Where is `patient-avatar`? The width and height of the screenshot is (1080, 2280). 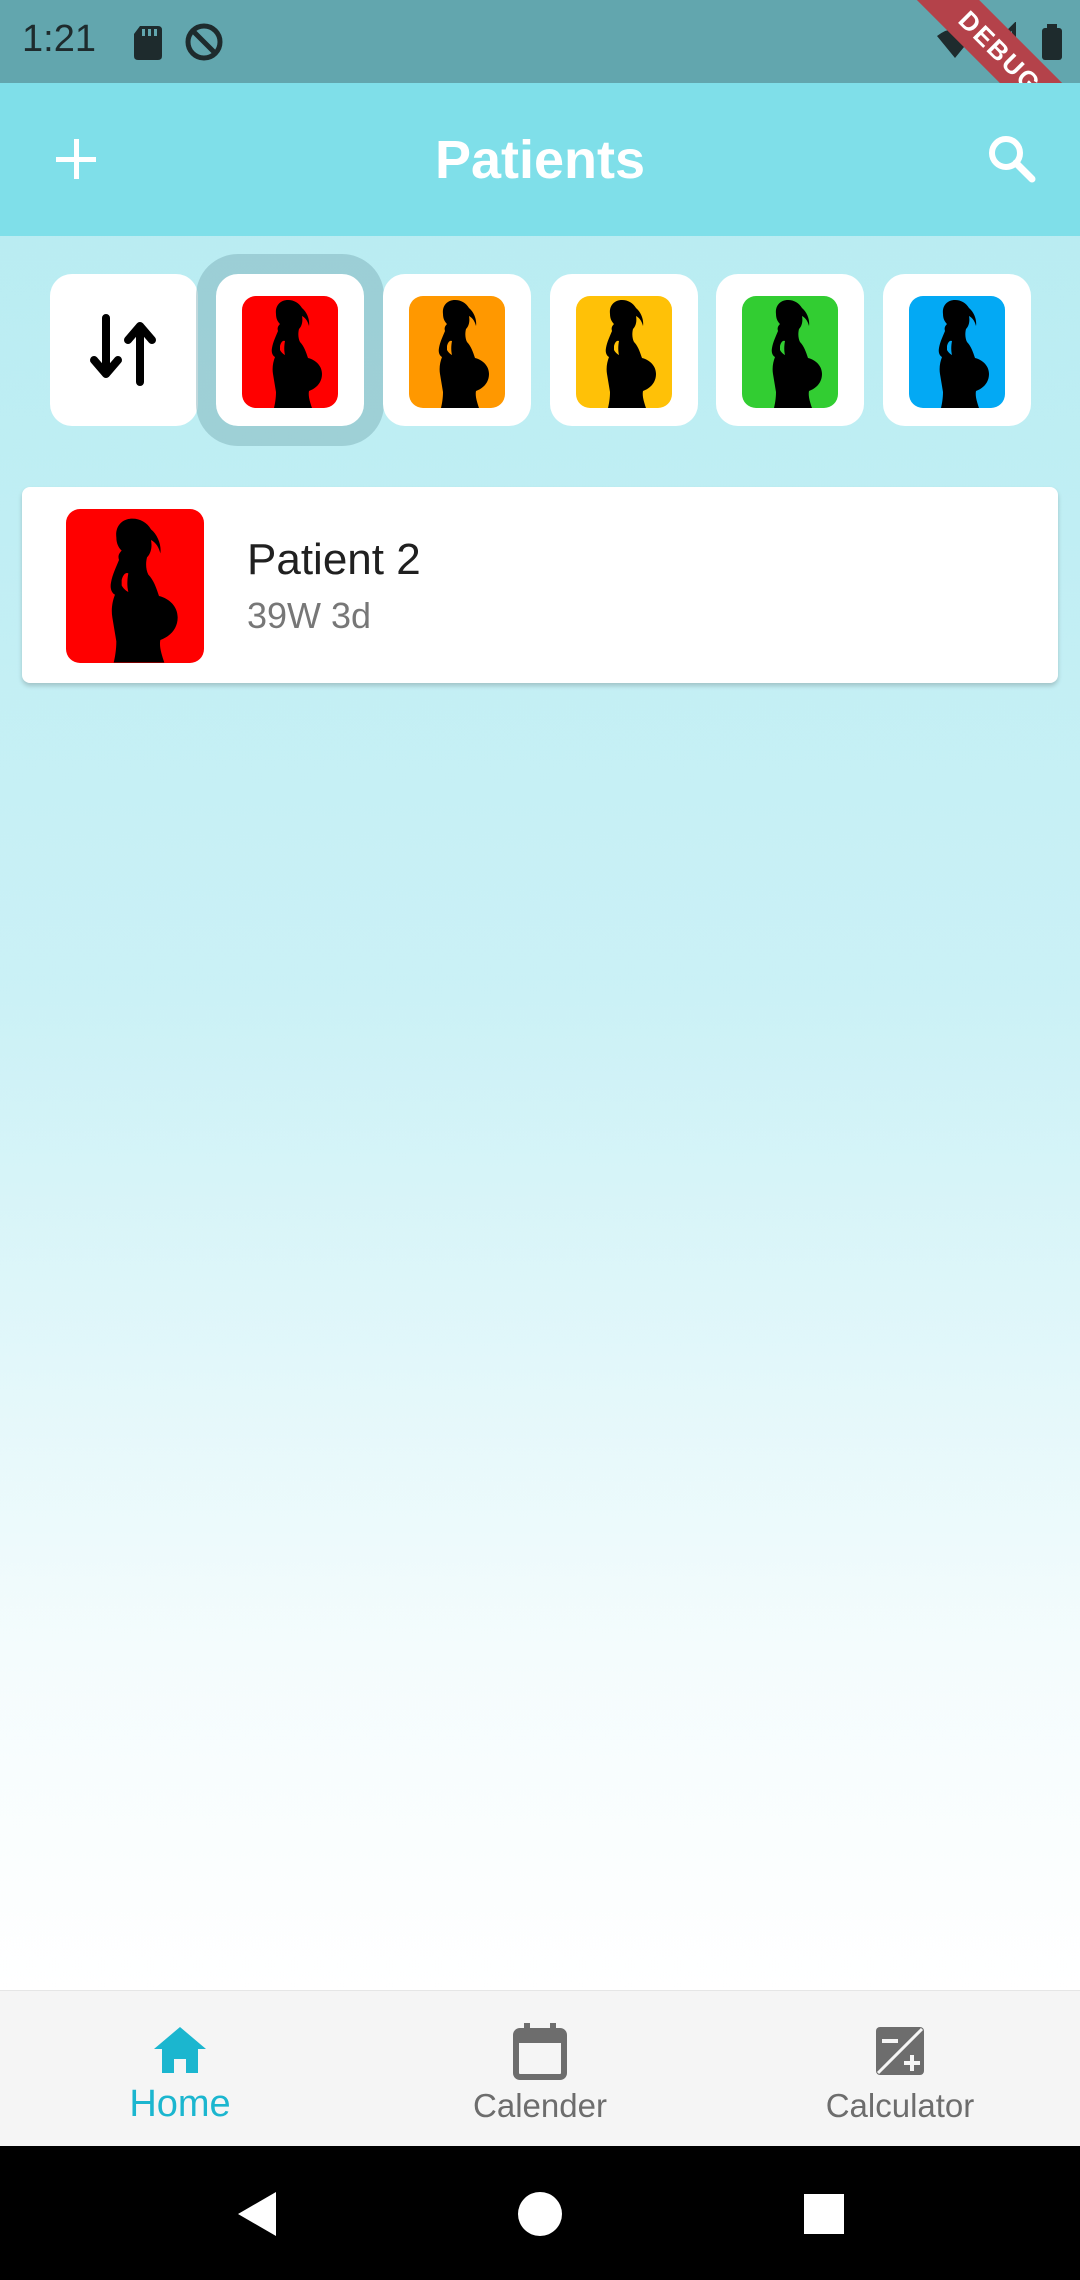
patient-avatar is located at coordinates (135, 586).